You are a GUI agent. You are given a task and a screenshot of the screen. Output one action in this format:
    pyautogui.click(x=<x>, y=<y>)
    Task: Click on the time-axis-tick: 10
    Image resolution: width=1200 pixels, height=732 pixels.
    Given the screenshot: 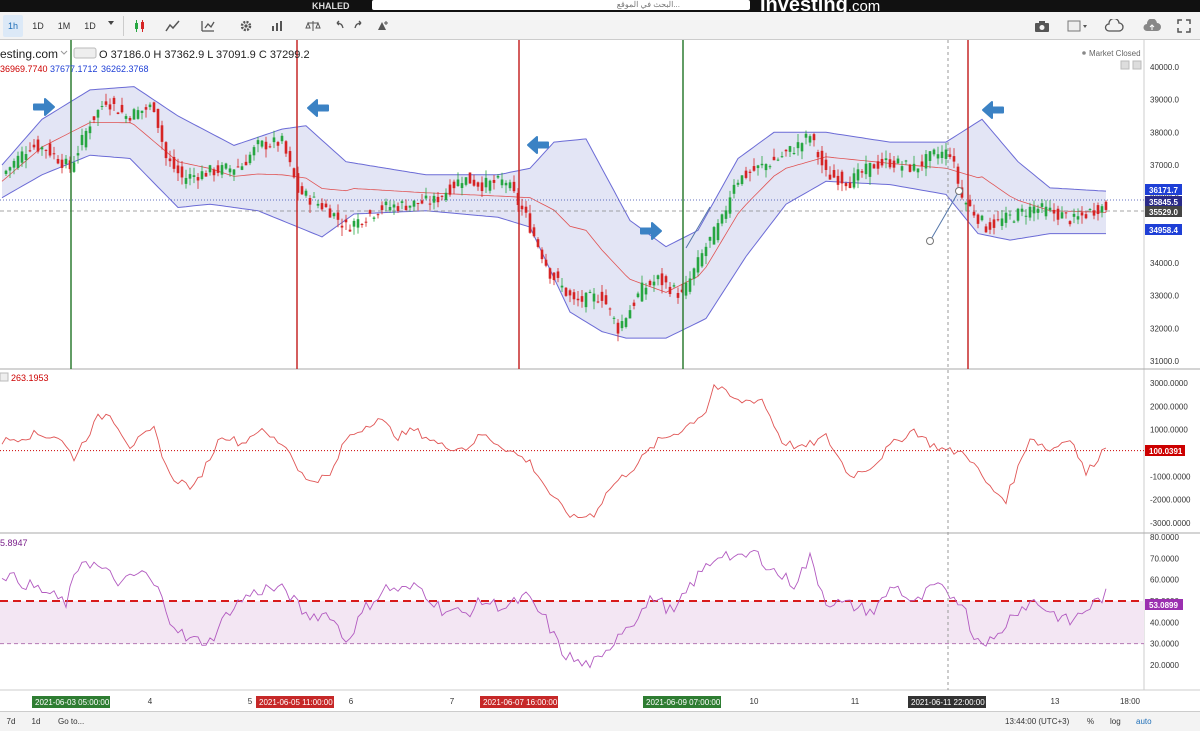 What is the action you would take?
    pyautogui.click(x=754, y=701)
    